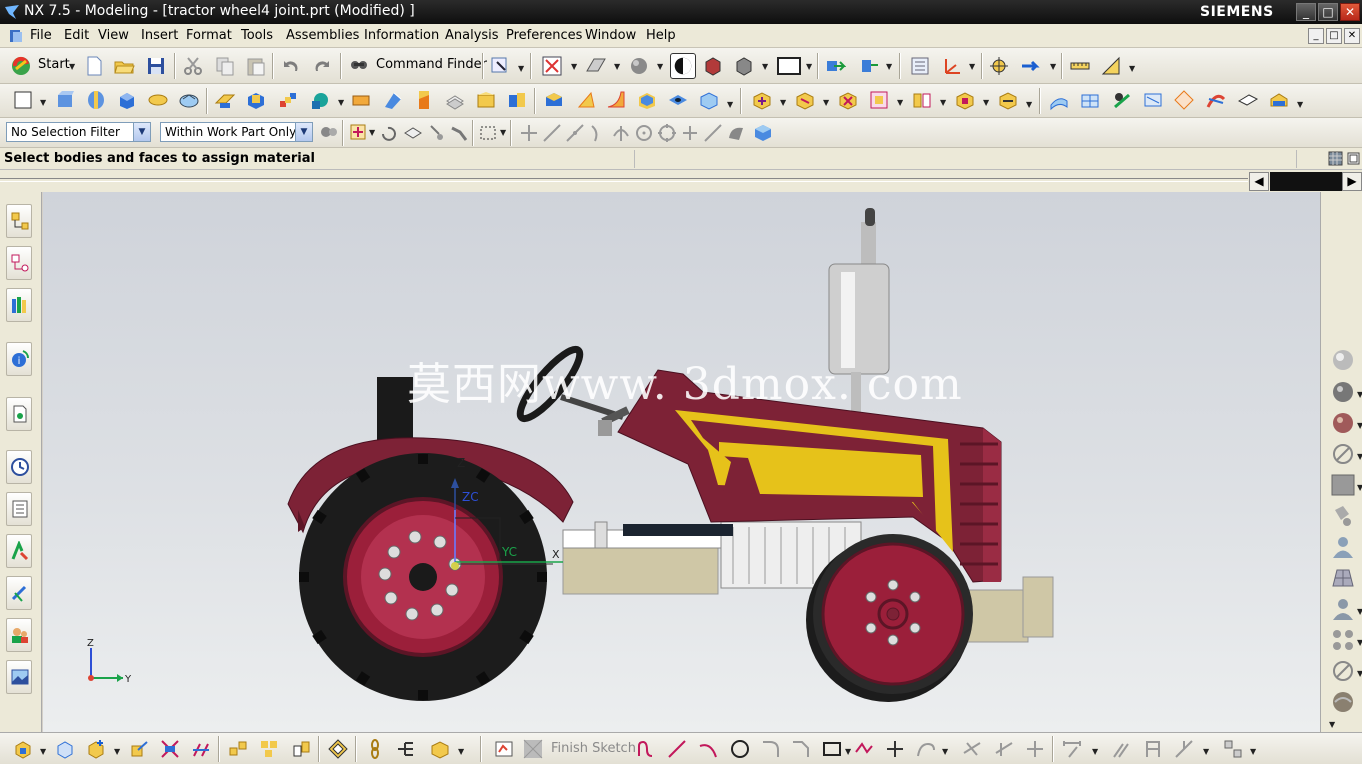 The image size is (1362, 764). I want to click on hole-icon, so click(678, 100).